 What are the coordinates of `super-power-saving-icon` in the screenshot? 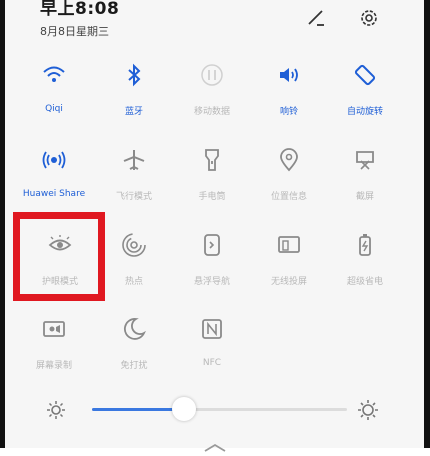 It's located at (365, 245).